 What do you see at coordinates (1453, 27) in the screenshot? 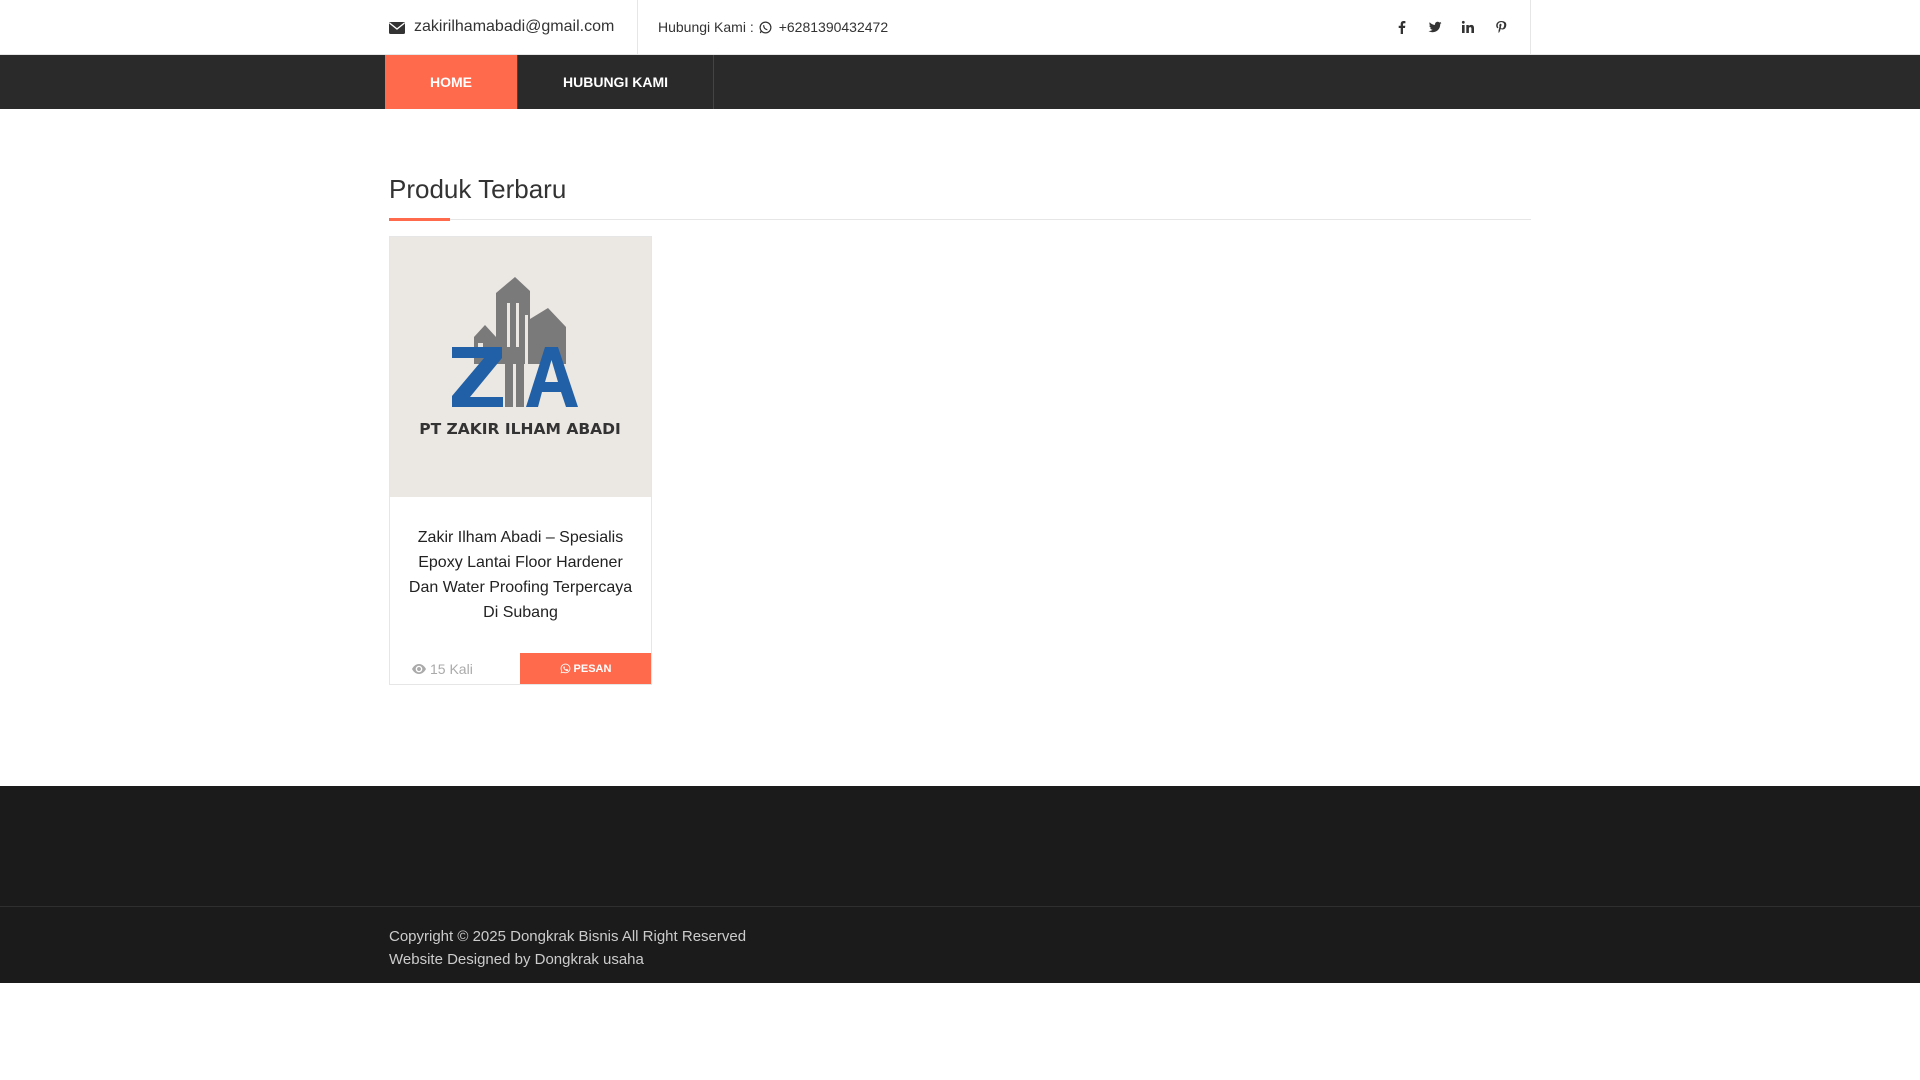
I see `social-links` at bounding box center [1453, 27].